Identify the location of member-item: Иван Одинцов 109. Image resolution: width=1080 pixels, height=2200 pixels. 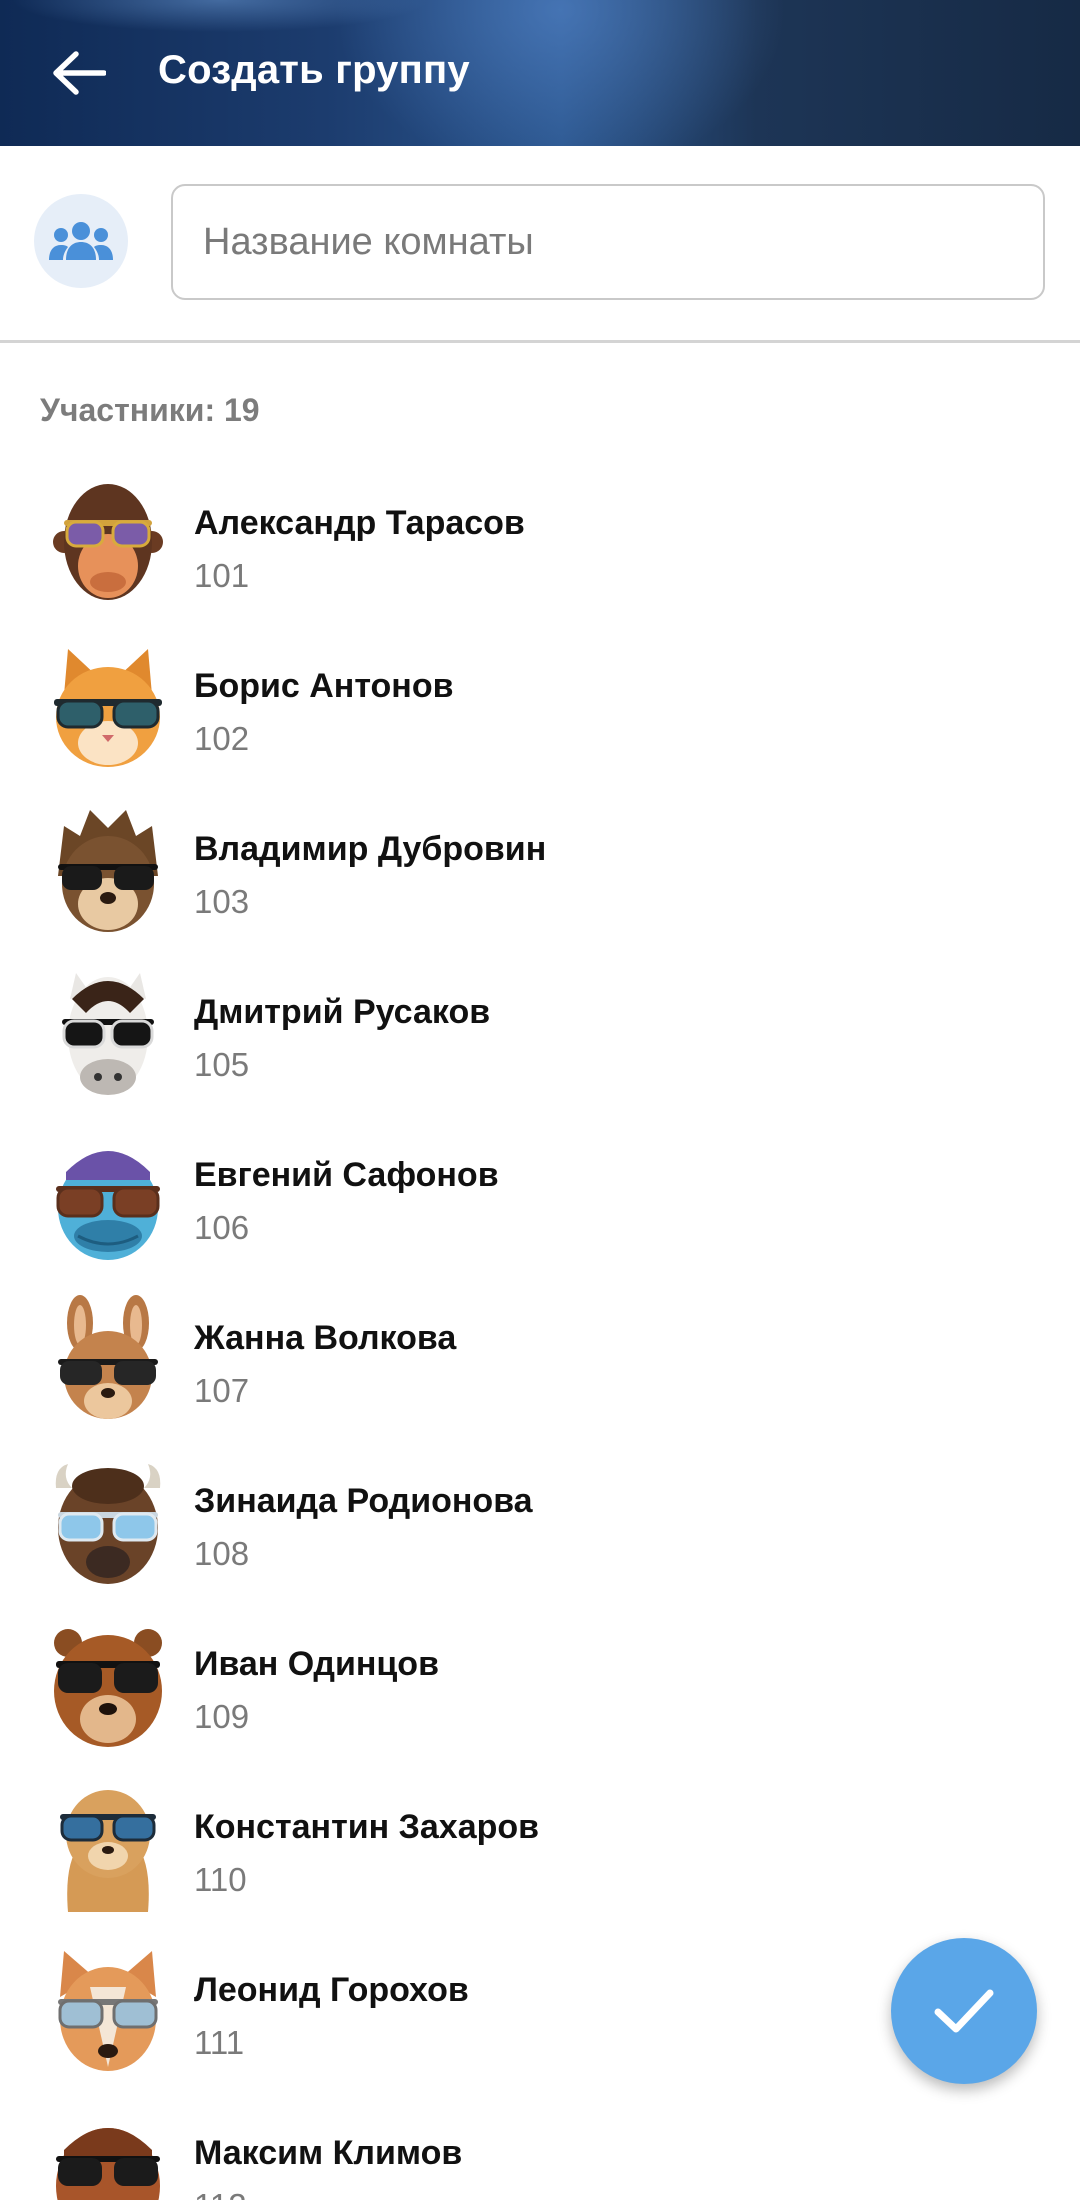
(540, 1690).